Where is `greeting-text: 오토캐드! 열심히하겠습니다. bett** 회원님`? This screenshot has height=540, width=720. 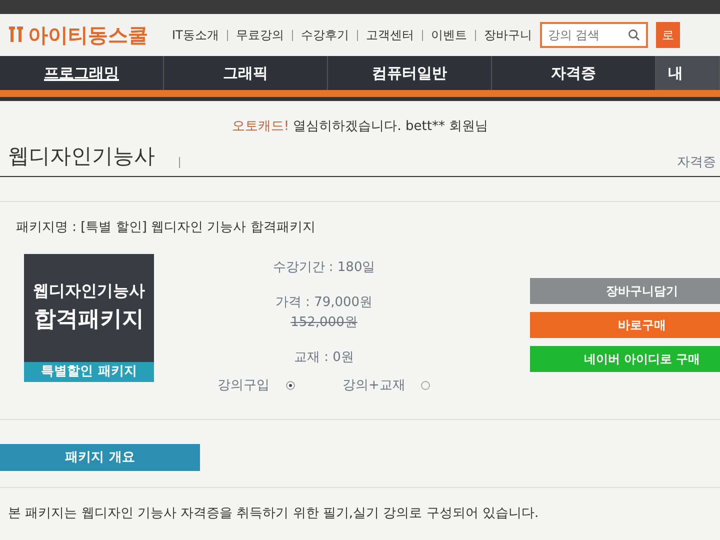
greeting-text: 오토캐드! 열심히하겠습니다. bett** 회원님 is located at coordinates (360, 126).